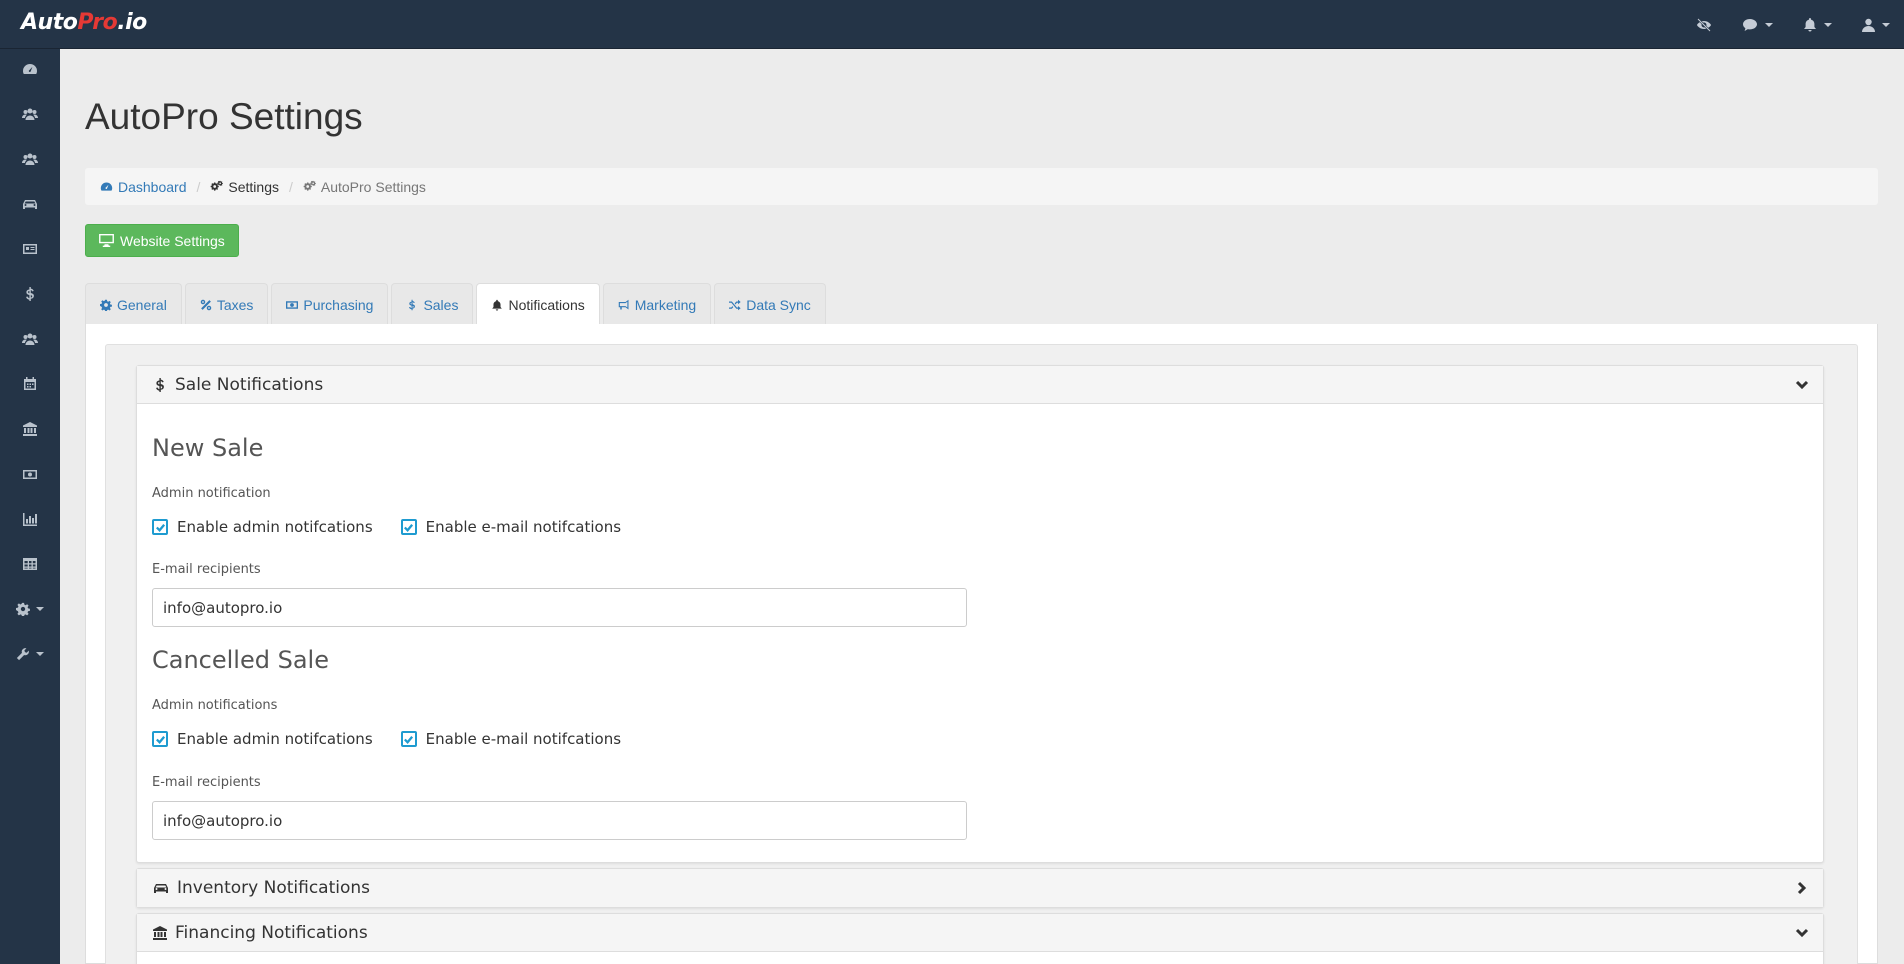 Image resolution: width=1904 pixels, height=964 pixels. I want to click on wrench-icon, so click(22, 654).